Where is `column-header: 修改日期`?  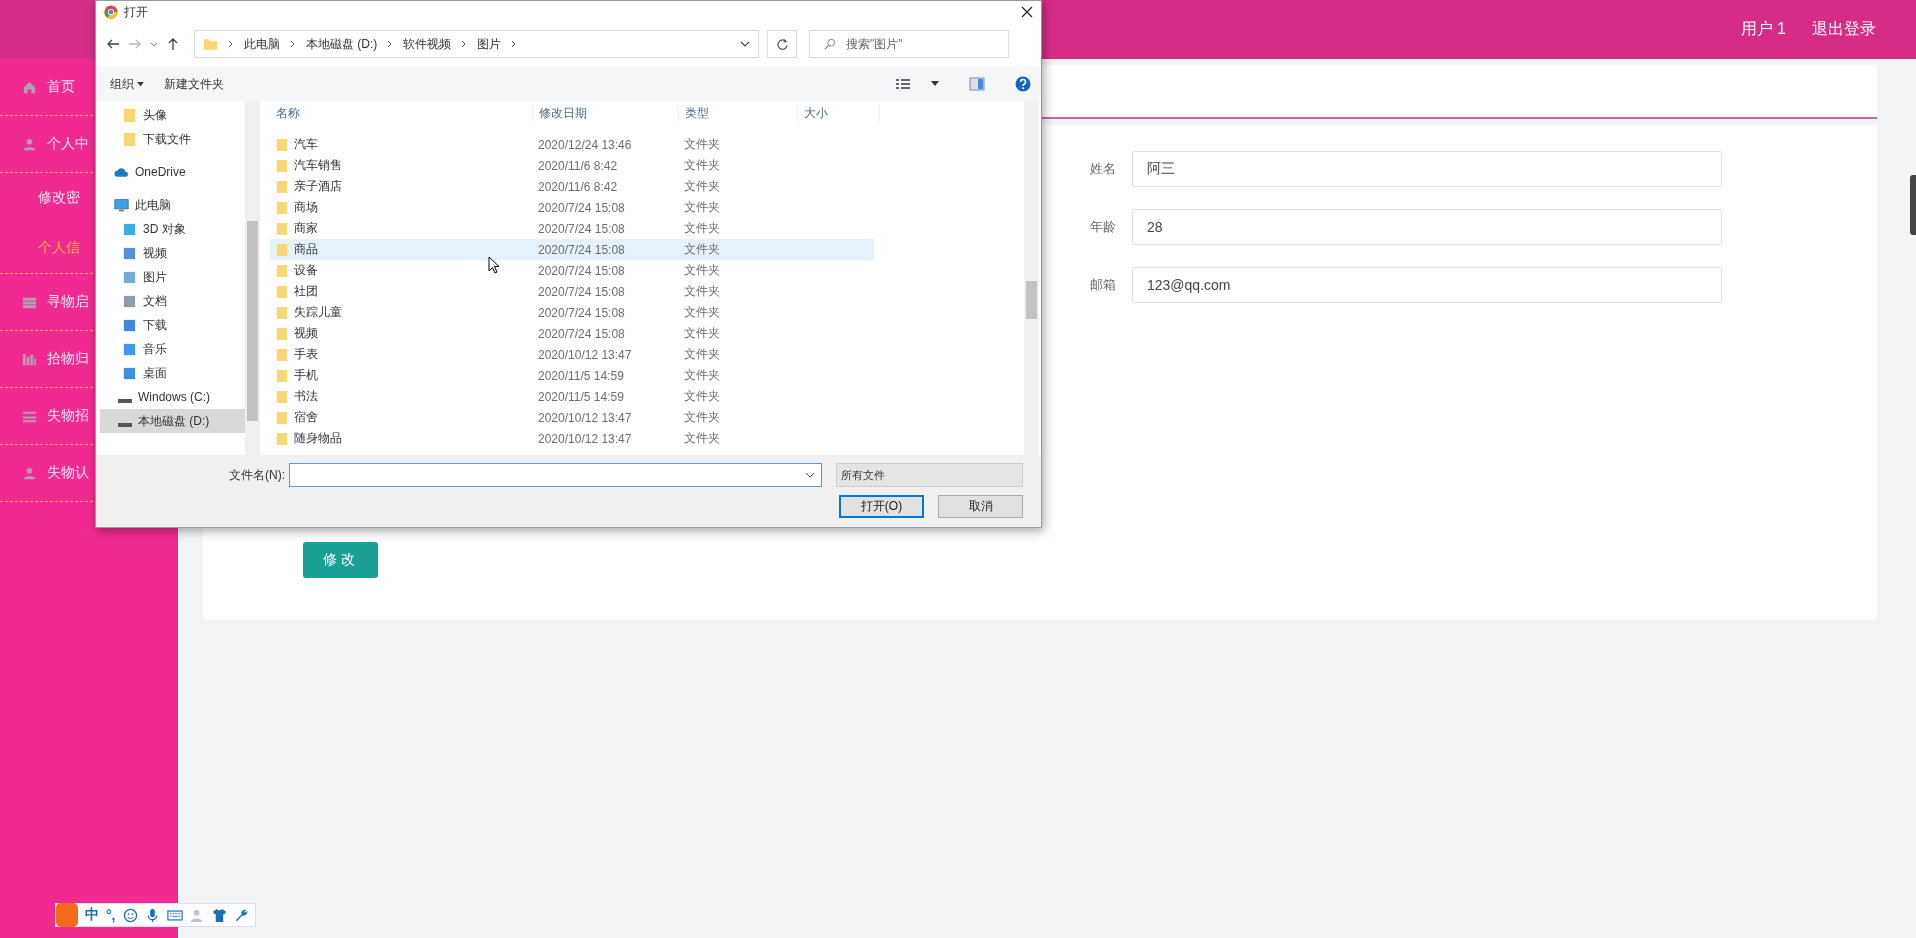
column-header: 修改日期 is located at coordinates (605, 113).